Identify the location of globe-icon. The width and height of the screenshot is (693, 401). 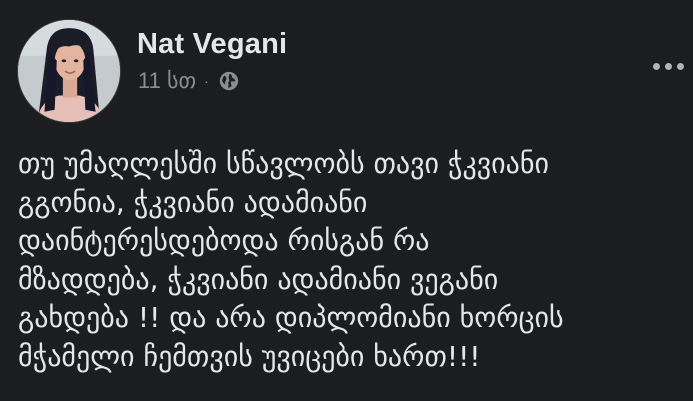
(229, 81).